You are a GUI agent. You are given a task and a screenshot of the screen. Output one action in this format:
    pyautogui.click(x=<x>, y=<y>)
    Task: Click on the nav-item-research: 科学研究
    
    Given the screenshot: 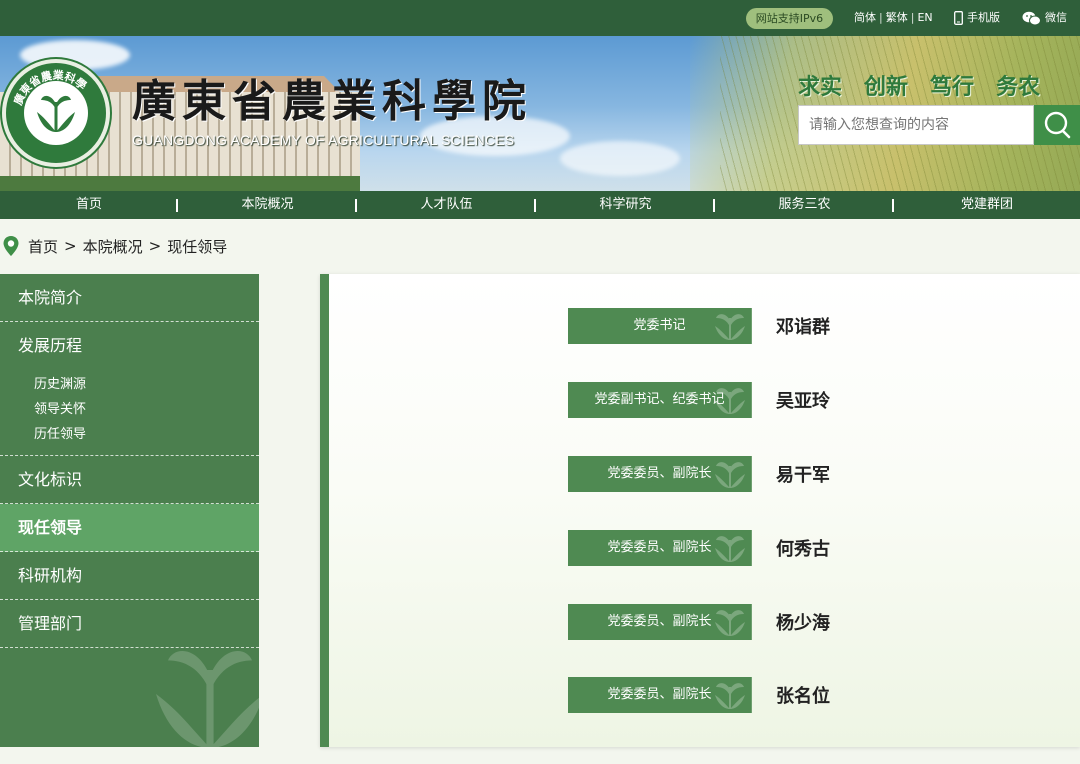 What is the action you would take?
    pyautogui.click(x=625, y=205)
    